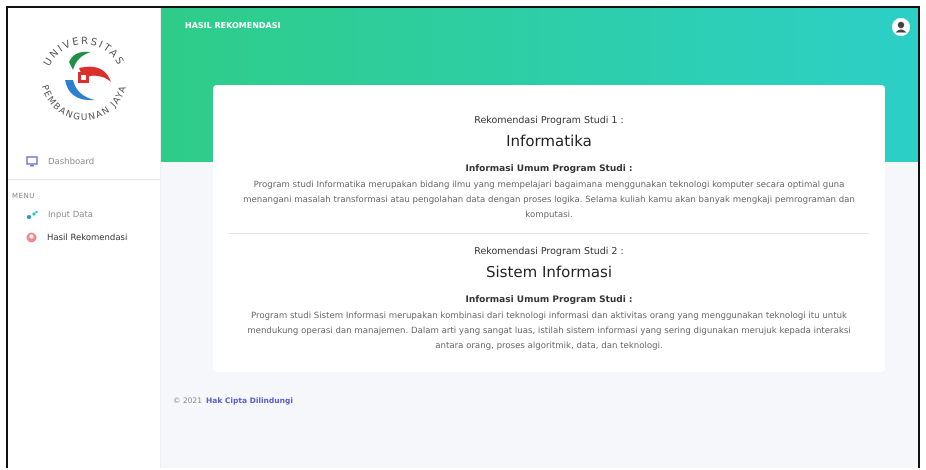 This screenshot has width=926, height=470. Describe the element at coordinates (549, 331) in the screenshot. I see `program-description: Program studi Sistem Informasi merupakan kombinasi dari teknologi informasi dan aktivitas orang yang menggunakan teknologi itu untuk mendukung operasi dan manajemen. Dalam arti yang sangat luas, istilah sistem informasi yang sering digunakan merujuk kepada interaksi antara orang, proses algoritmik, data, dan teknologi.` at that location.